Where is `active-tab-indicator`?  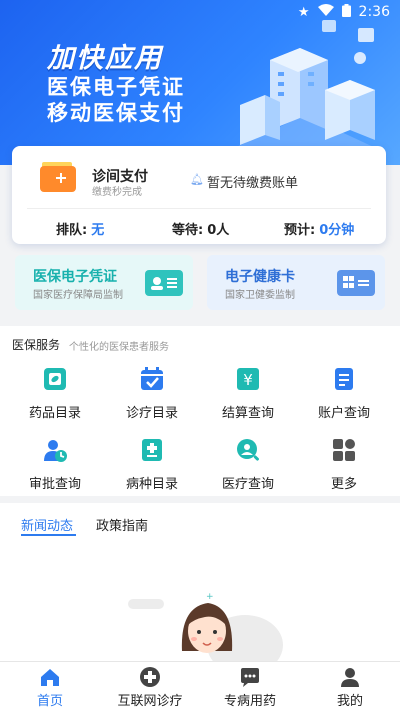 active-tab-indicator is located at coordinates (48, 535).